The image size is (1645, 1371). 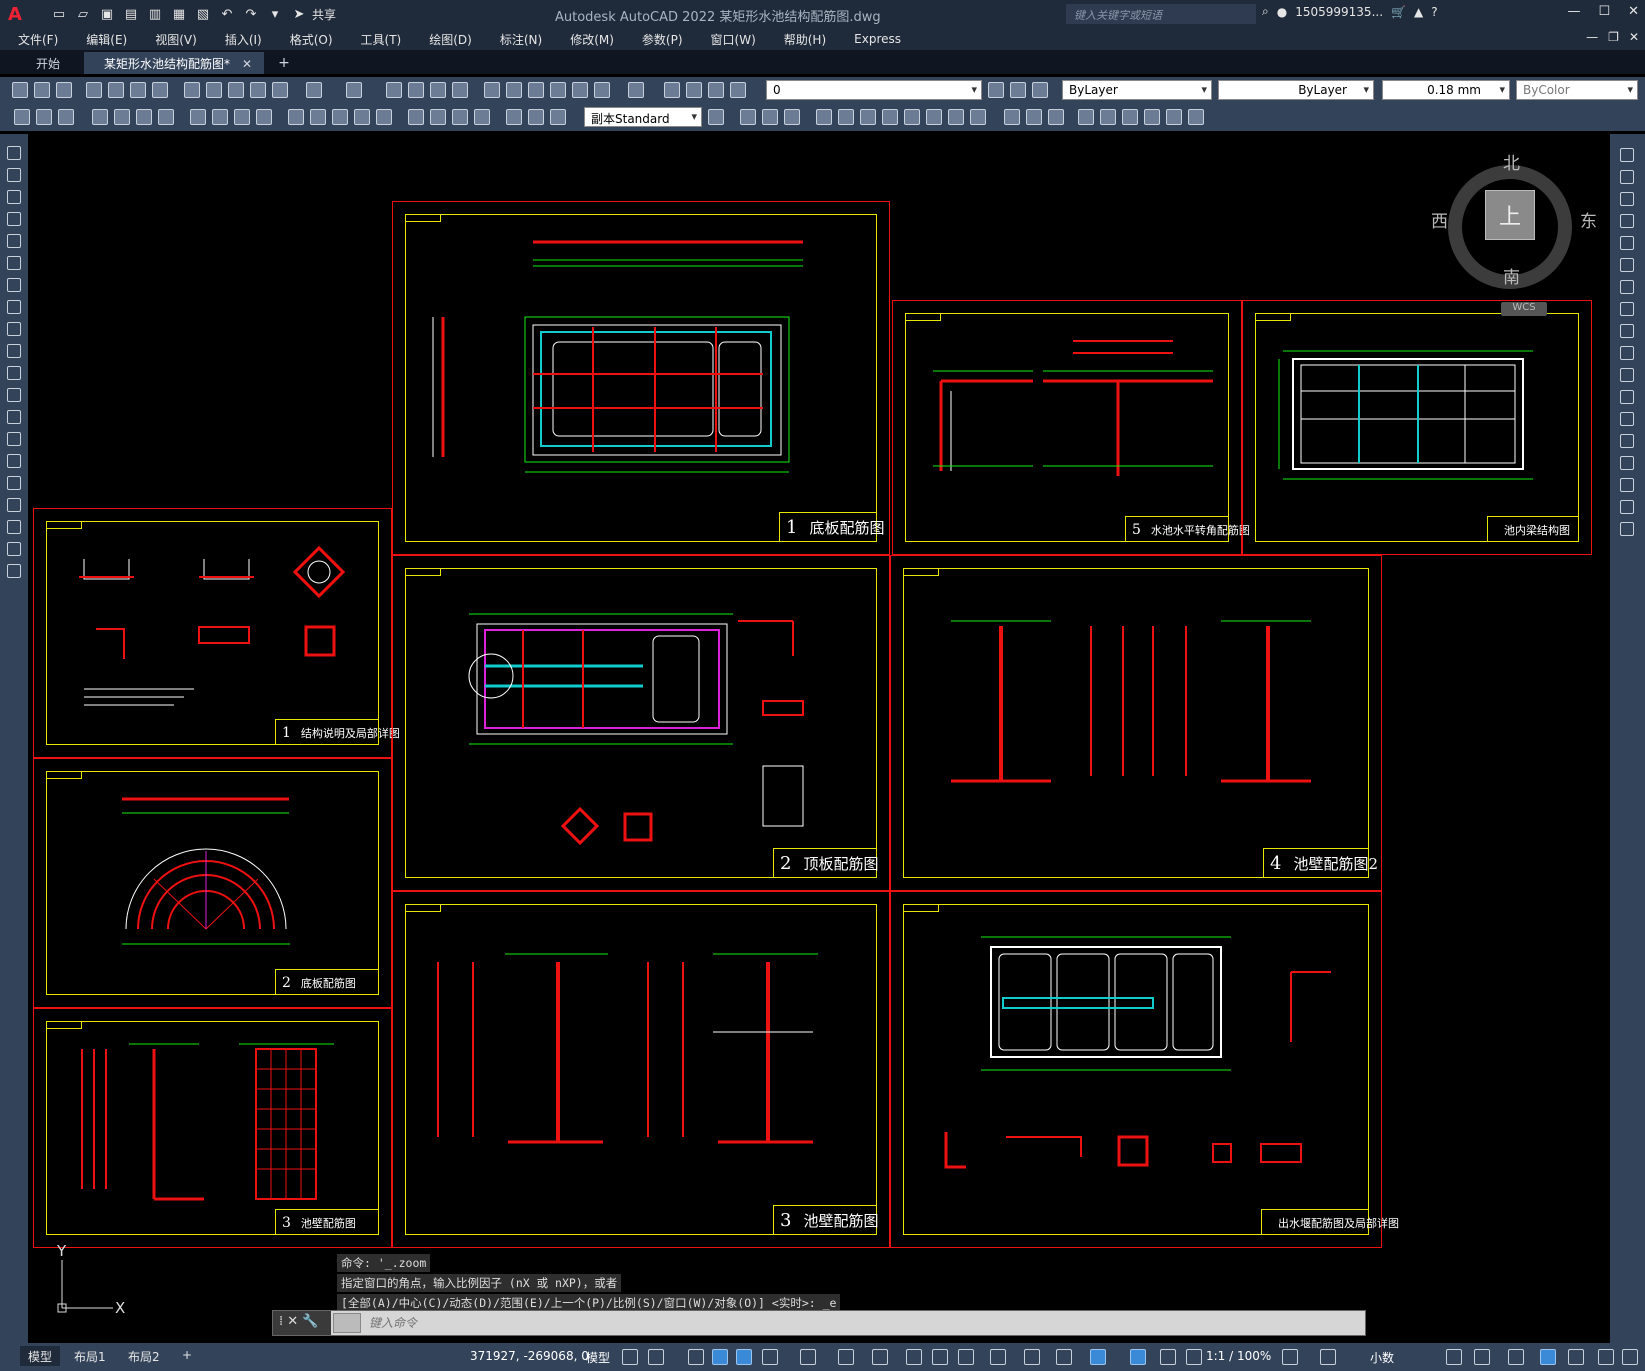 I want to click on point-icon, so click(x=14, y=439).